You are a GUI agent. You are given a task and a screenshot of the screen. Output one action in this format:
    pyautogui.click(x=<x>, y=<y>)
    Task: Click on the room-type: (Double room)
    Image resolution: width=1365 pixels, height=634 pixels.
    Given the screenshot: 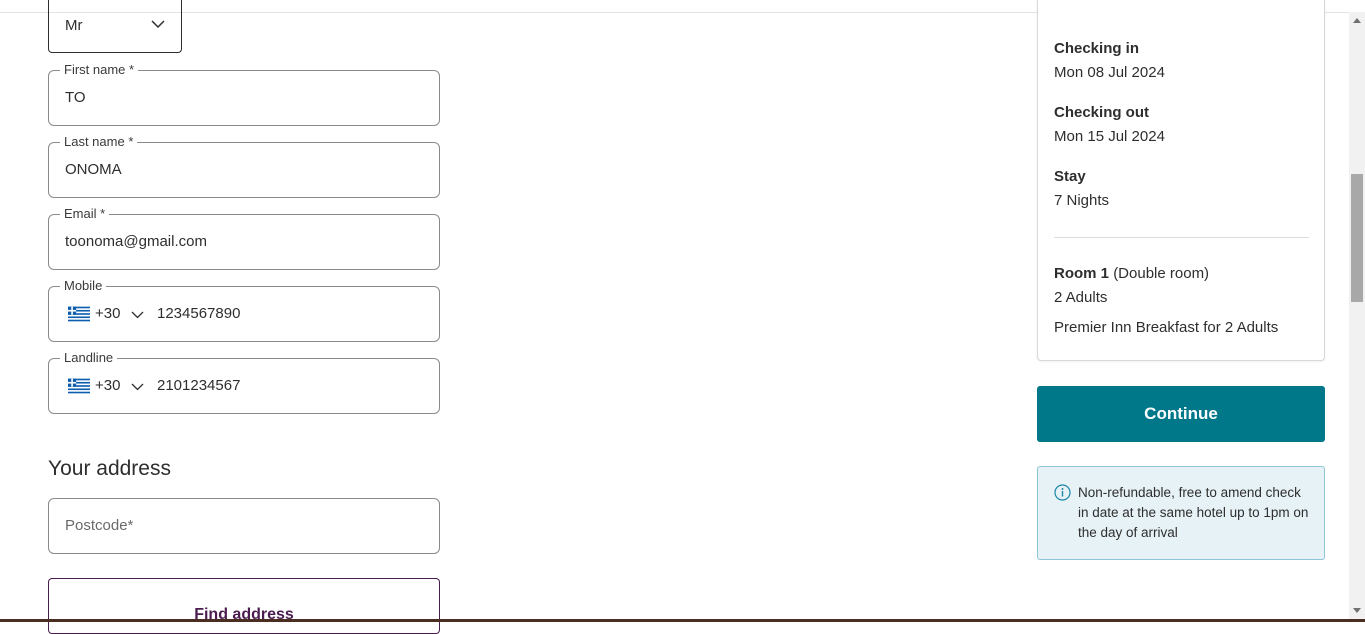 What is the action you would take?
    pyautogui.click(x=1161, y=273)
    